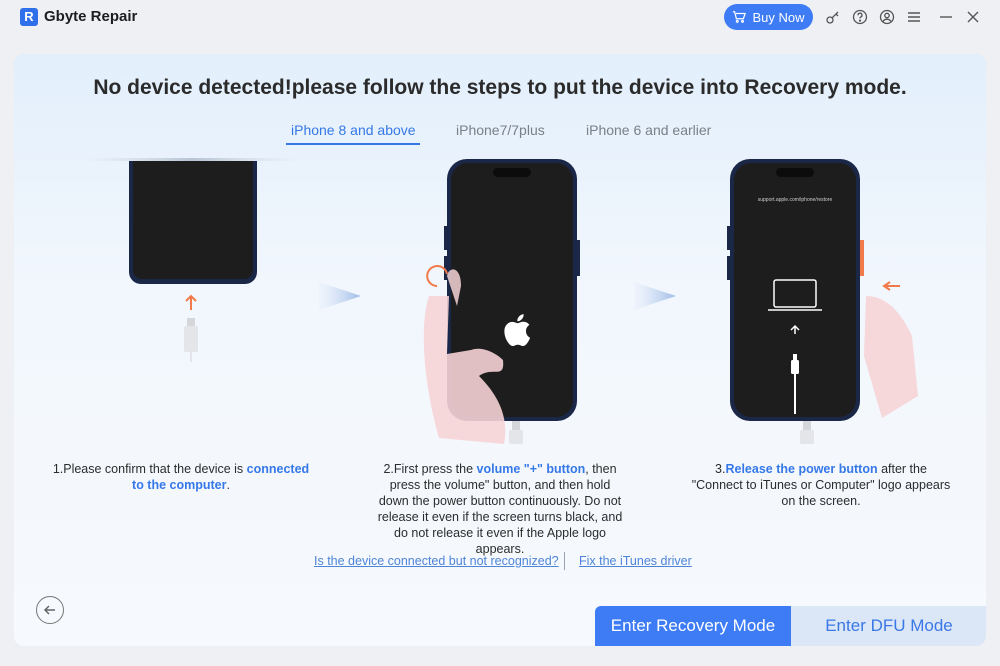 The image size is (1000, 666). What do you see at coordinates (914, 17) in the screenshot?
I see `menu-icon` at bounding box center [914, 17].